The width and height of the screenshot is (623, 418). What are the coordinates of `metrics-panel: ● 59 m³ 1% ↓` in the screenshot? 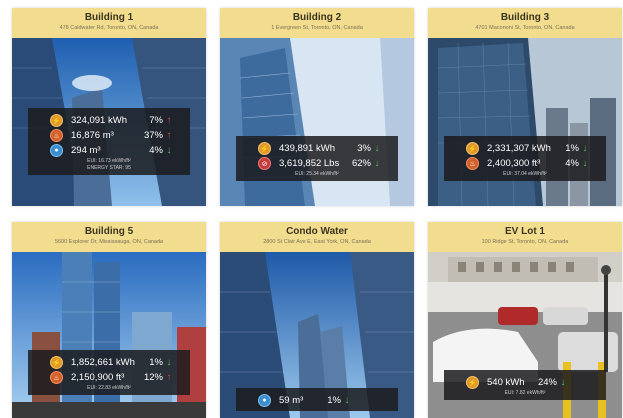 It's located at (317, 399).